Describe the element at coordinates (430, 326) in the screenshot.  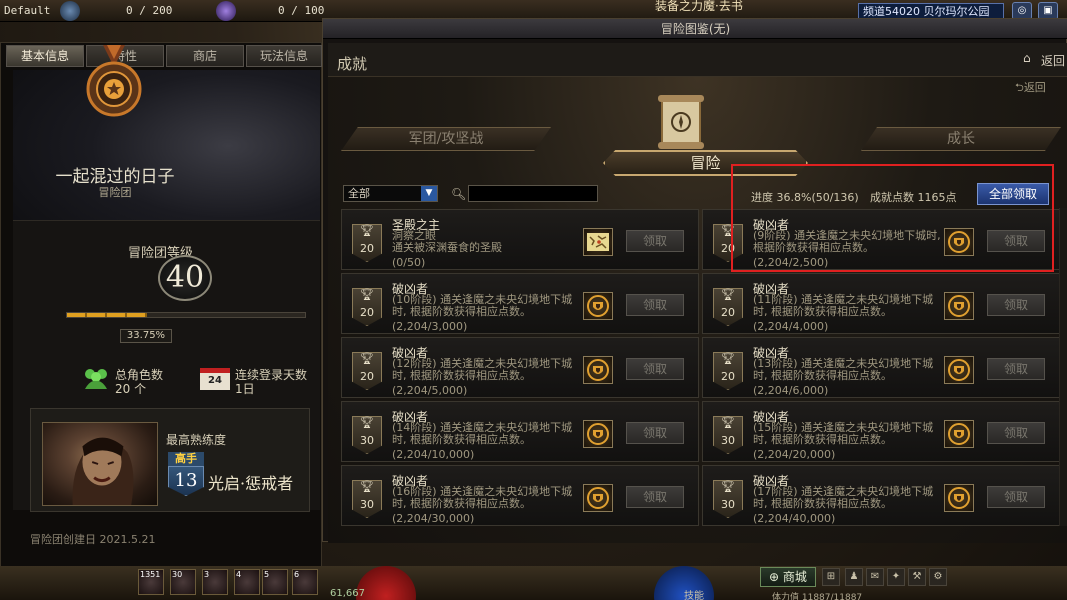
I see `achievement-progress: (2,204/3,000)` at that location.